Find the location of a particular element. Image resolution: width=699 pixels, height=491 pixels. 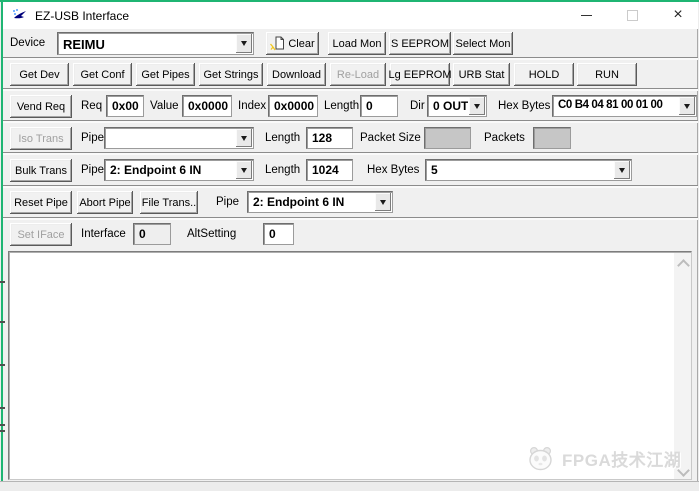

iso-length-label: Length is located at coordinates (283, 138).